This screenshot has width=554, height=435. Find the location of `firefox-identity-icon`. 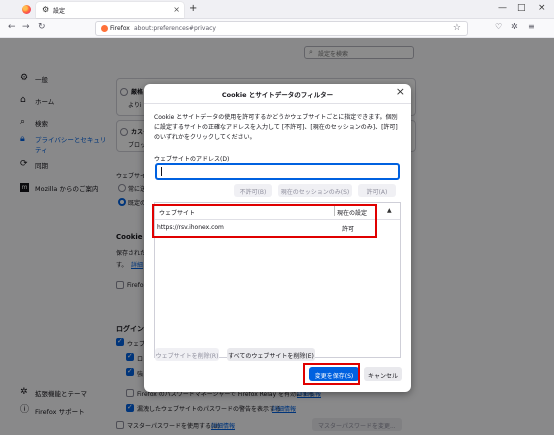

firefox-identity-icon is located at coordinates (104, 28).